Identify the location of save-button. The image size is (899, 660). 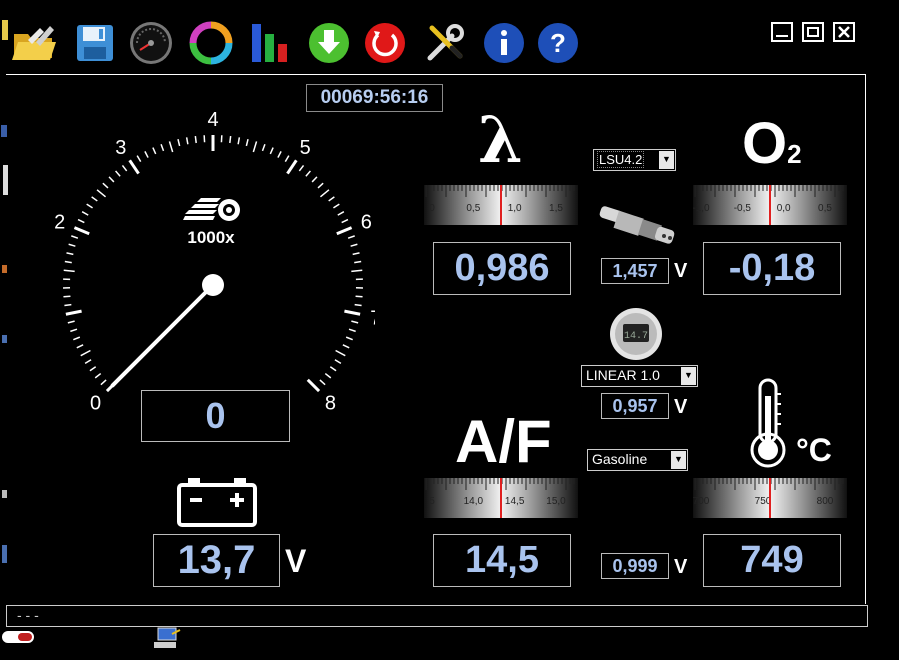
(95, 43).